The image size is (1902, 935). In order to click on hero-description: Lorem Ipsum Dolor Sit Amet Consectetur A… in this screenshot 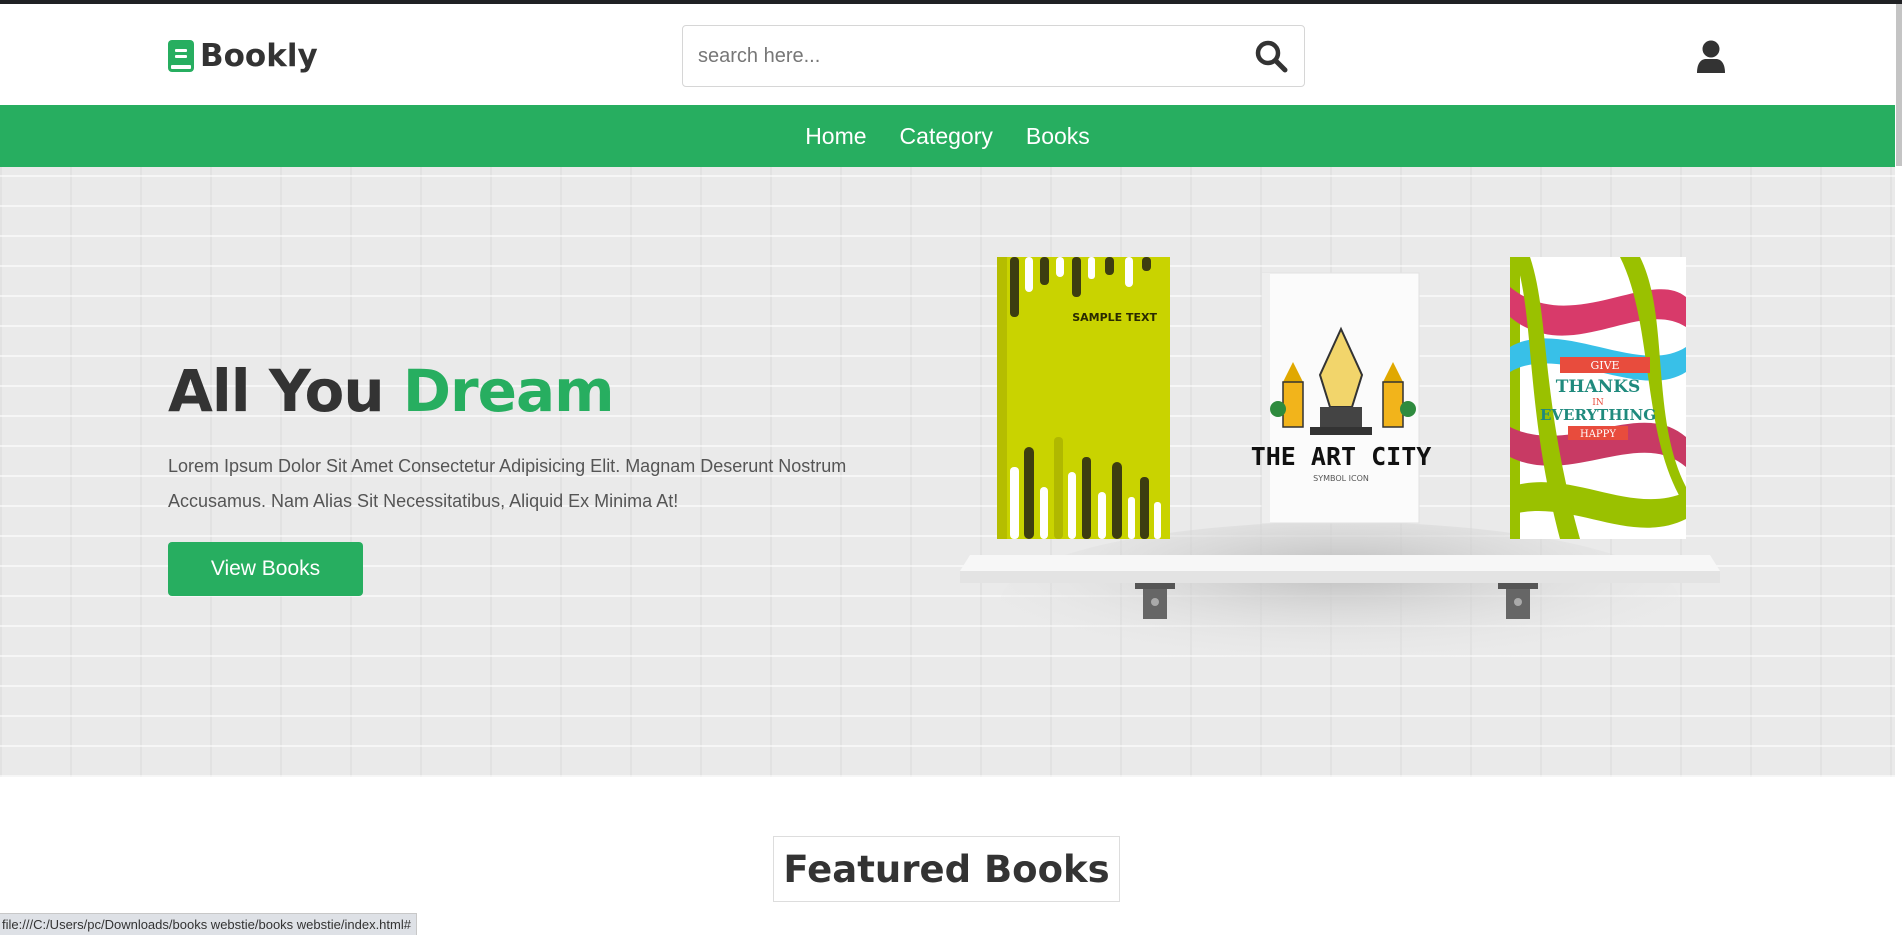, I will do `click(507, 483)`.